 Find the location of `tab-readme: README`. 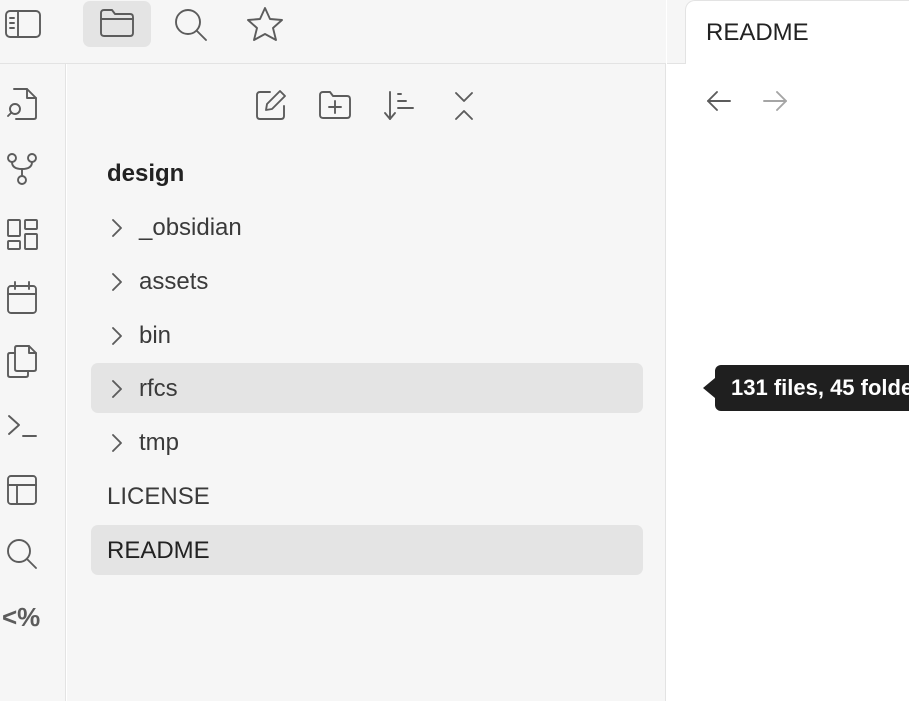

tab-readme: README is located at coordinates (797, 32).